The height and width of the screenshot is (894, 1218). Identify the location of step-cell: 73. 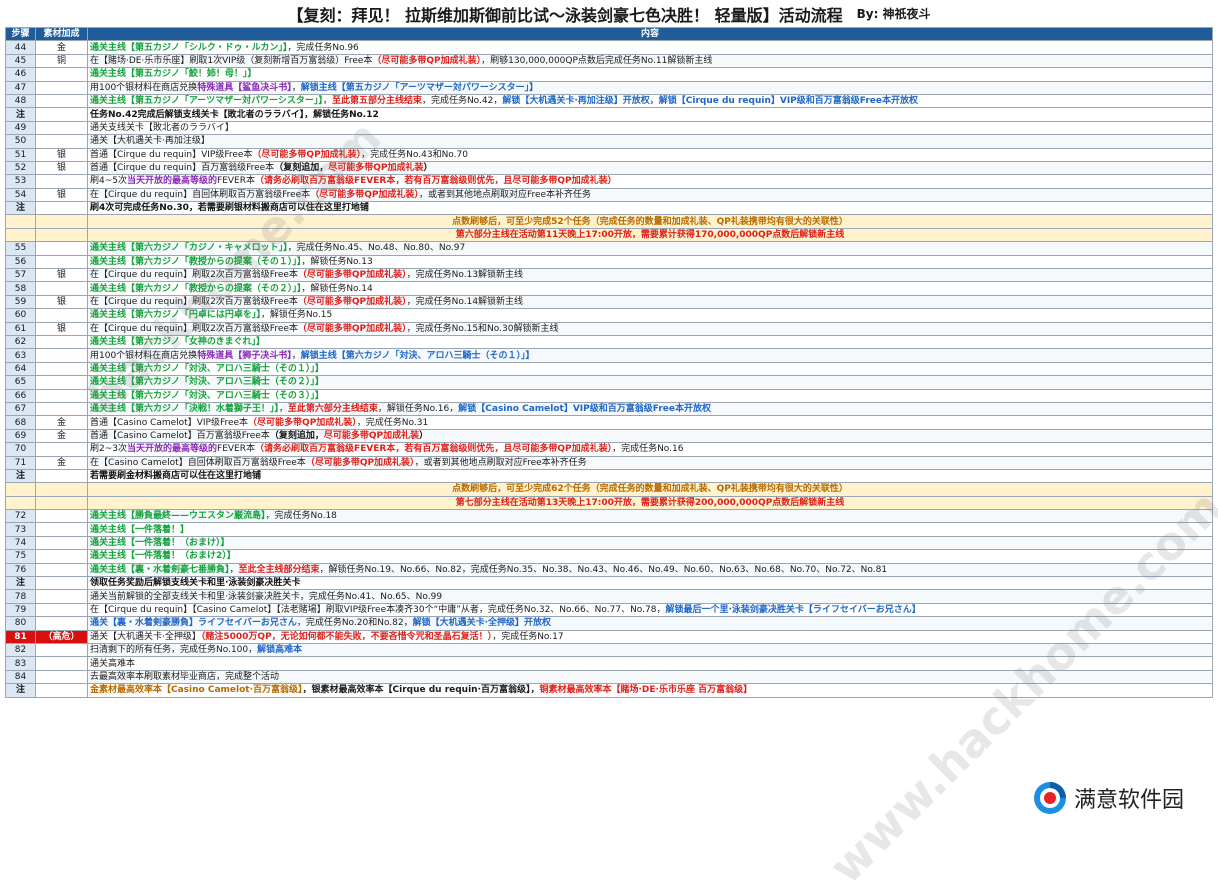
(20, 529).